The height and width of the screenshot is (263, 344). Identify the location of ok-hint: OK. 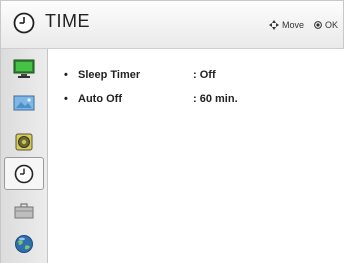
(326, 25).